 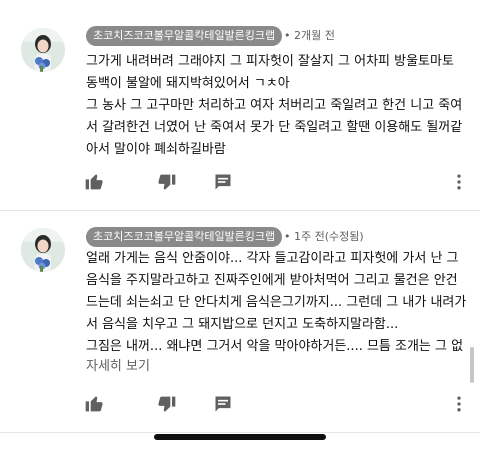 What do you see at coordinates (472, 365) in the screenshot?
I see `scrollbar` at bounding box center [472, 365].